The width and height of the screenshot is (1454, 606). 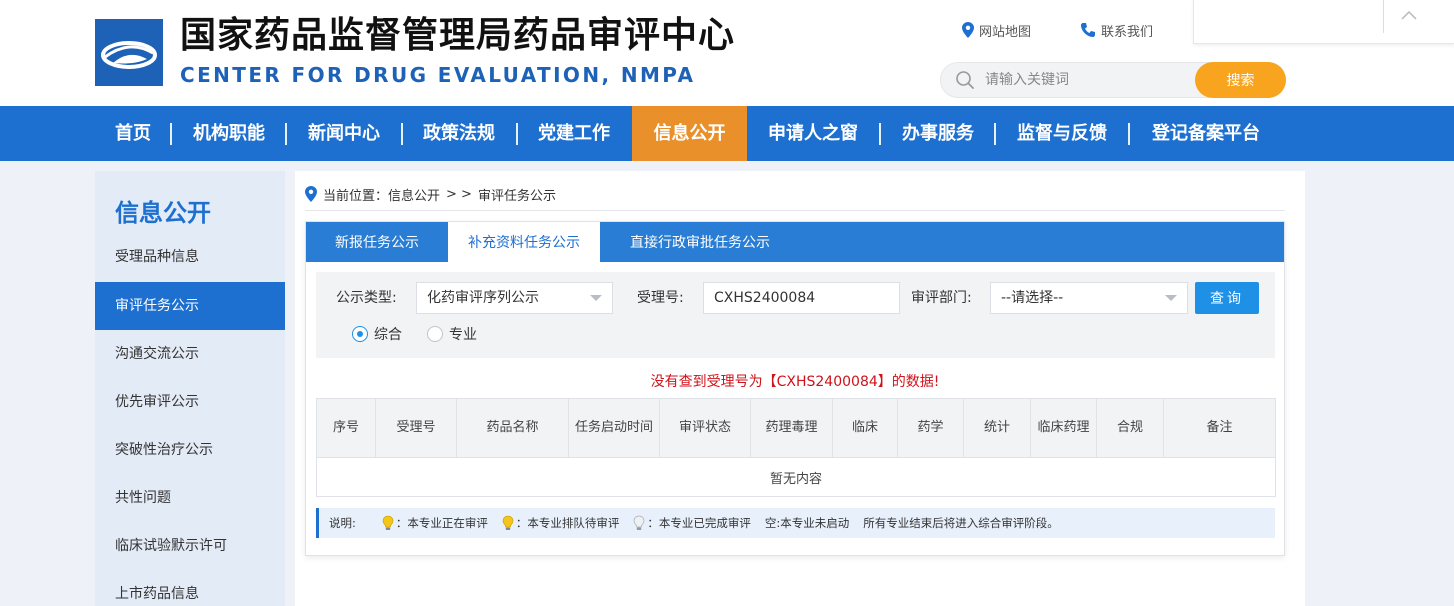 What do you see at coordinates (388, 522) in the screenshot?
I see `lightbulb-active-icon` at bounding box center [388, 522].